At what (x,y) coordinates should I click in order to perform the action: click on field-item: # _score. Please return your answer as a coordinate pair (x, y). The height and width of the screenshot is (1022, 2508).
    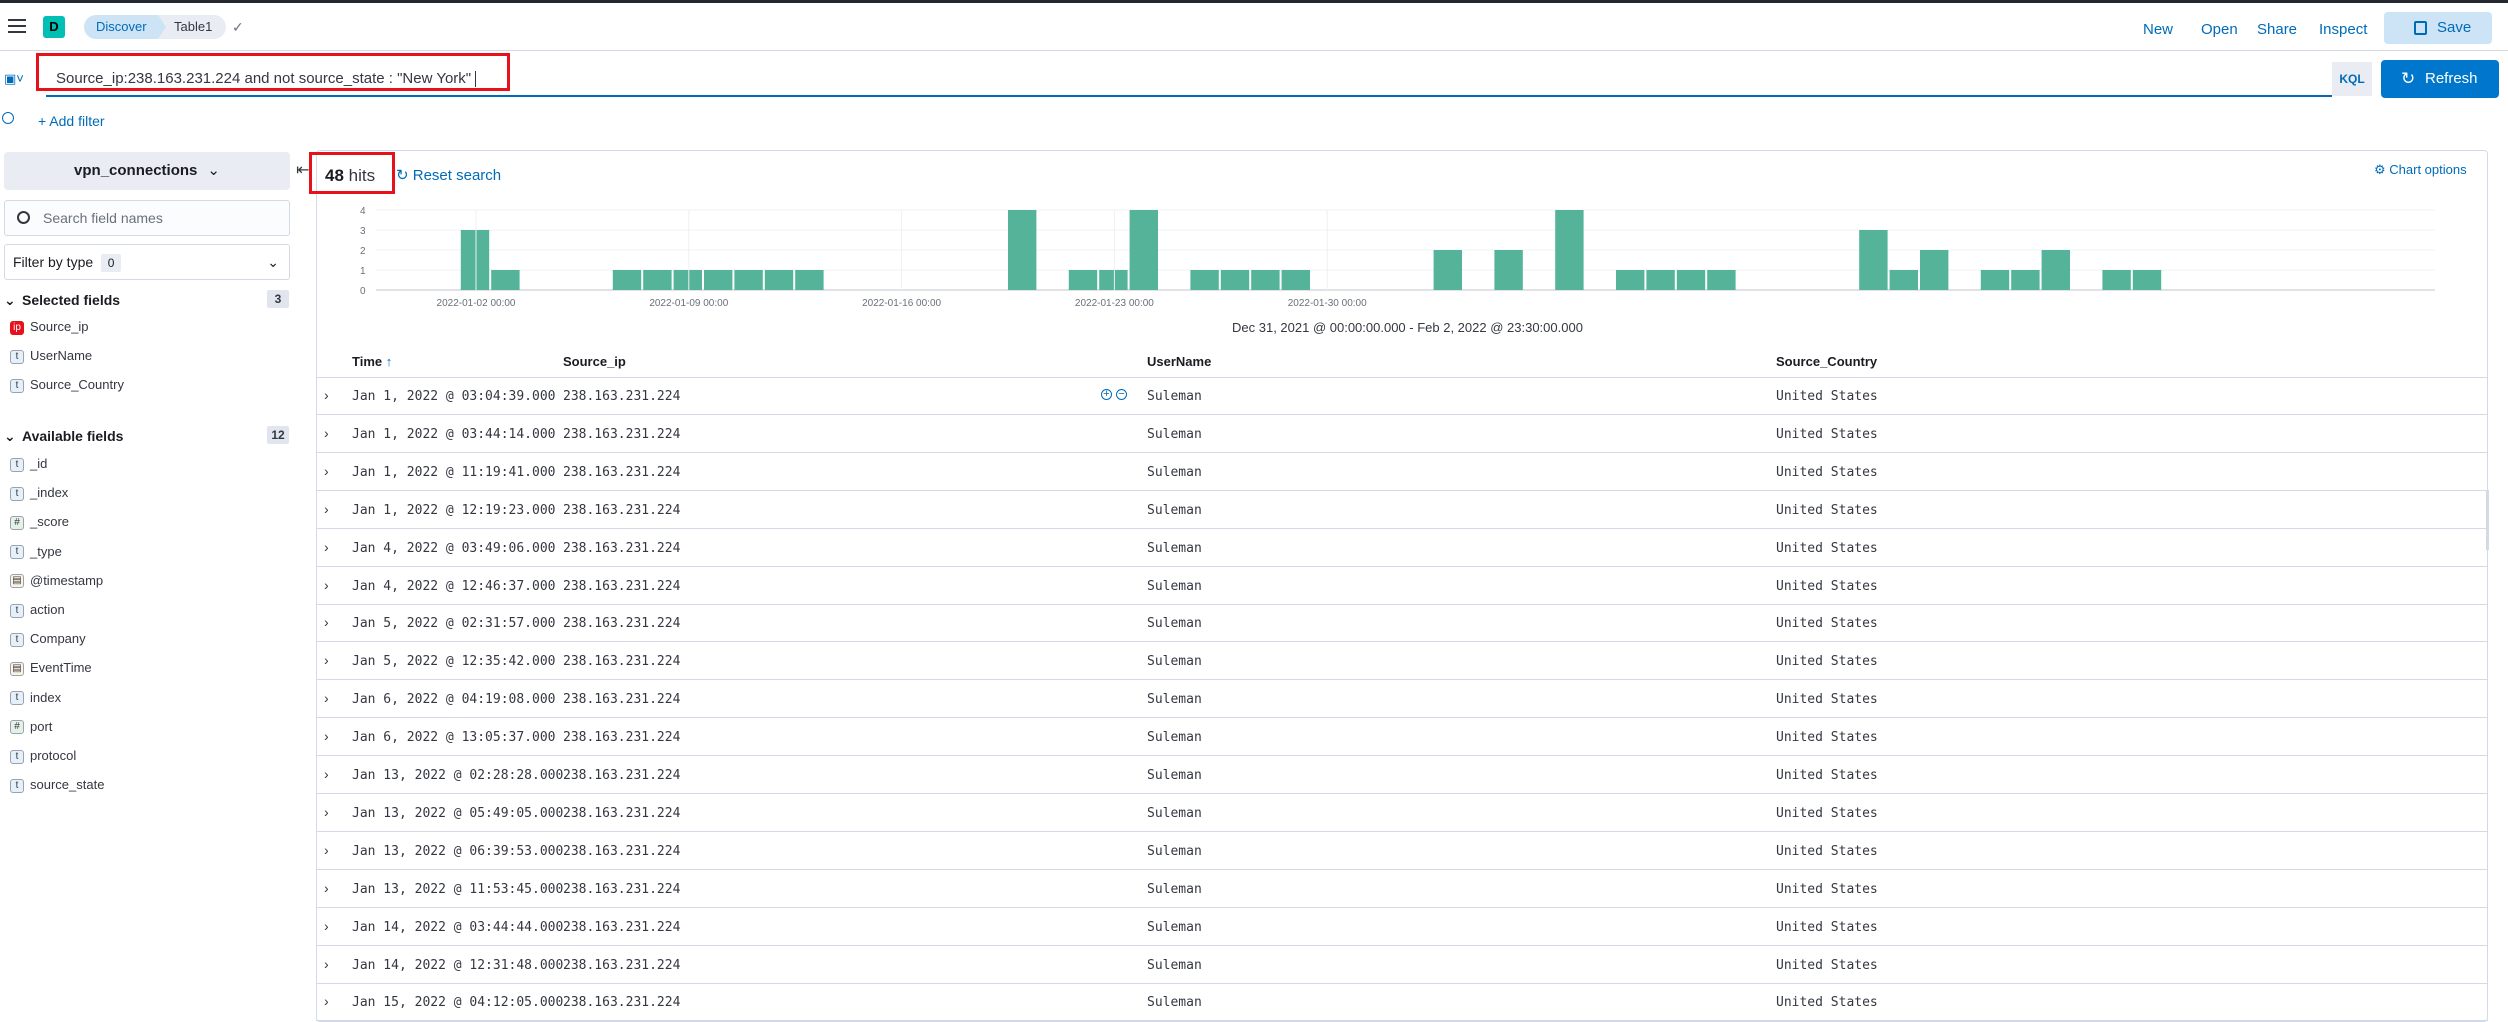
    Looking at the image, I should click on (39, 522).